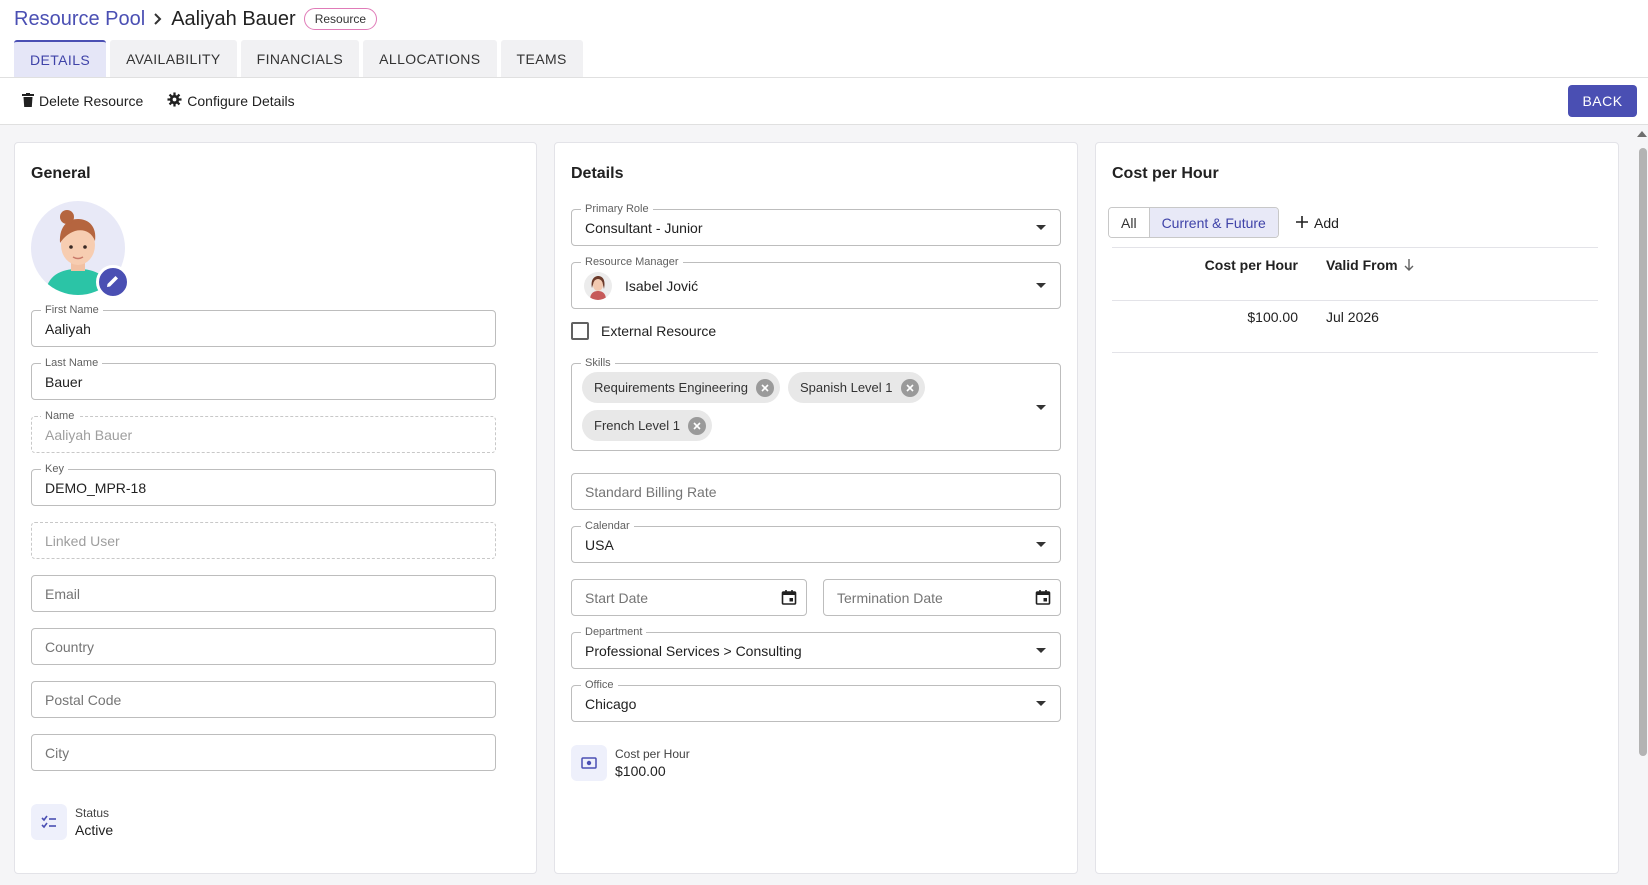 This screenshot has width=1648, height=885. I want to click on details-title: Details, so click(597, 173).